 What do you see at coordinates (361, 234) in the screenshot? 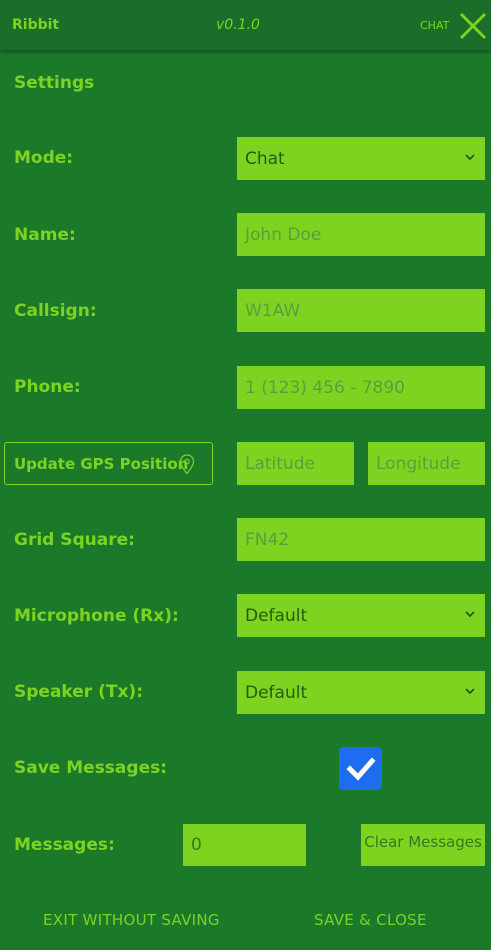
I see `name-input: John Doe` at bounding box center [361, 234].